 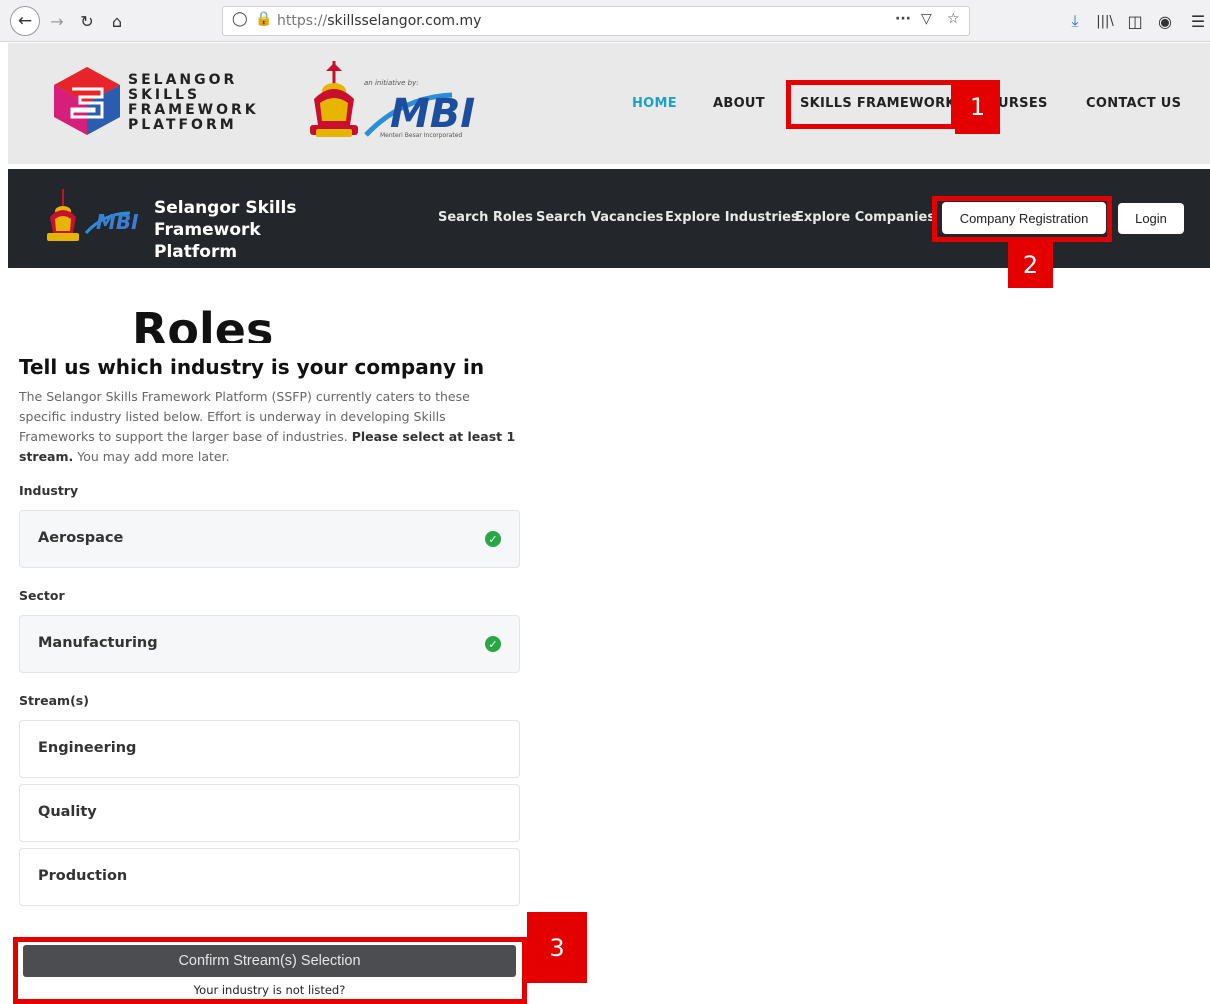 I want to click on brand-title: Selangor Skills Framework Platform, so click(x=279, y=230).